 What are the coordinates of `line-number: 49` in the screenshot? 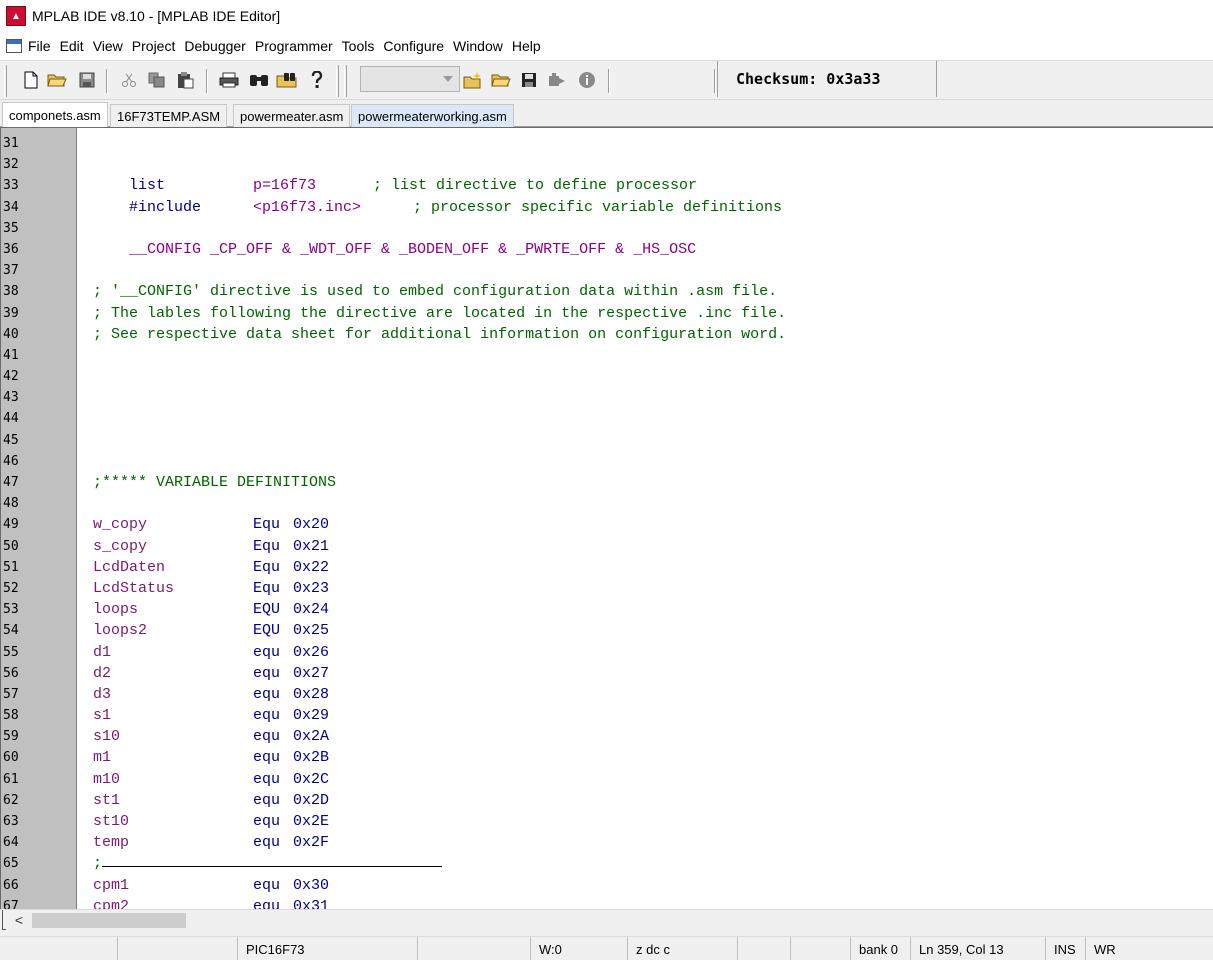 It's located at (11, 525).